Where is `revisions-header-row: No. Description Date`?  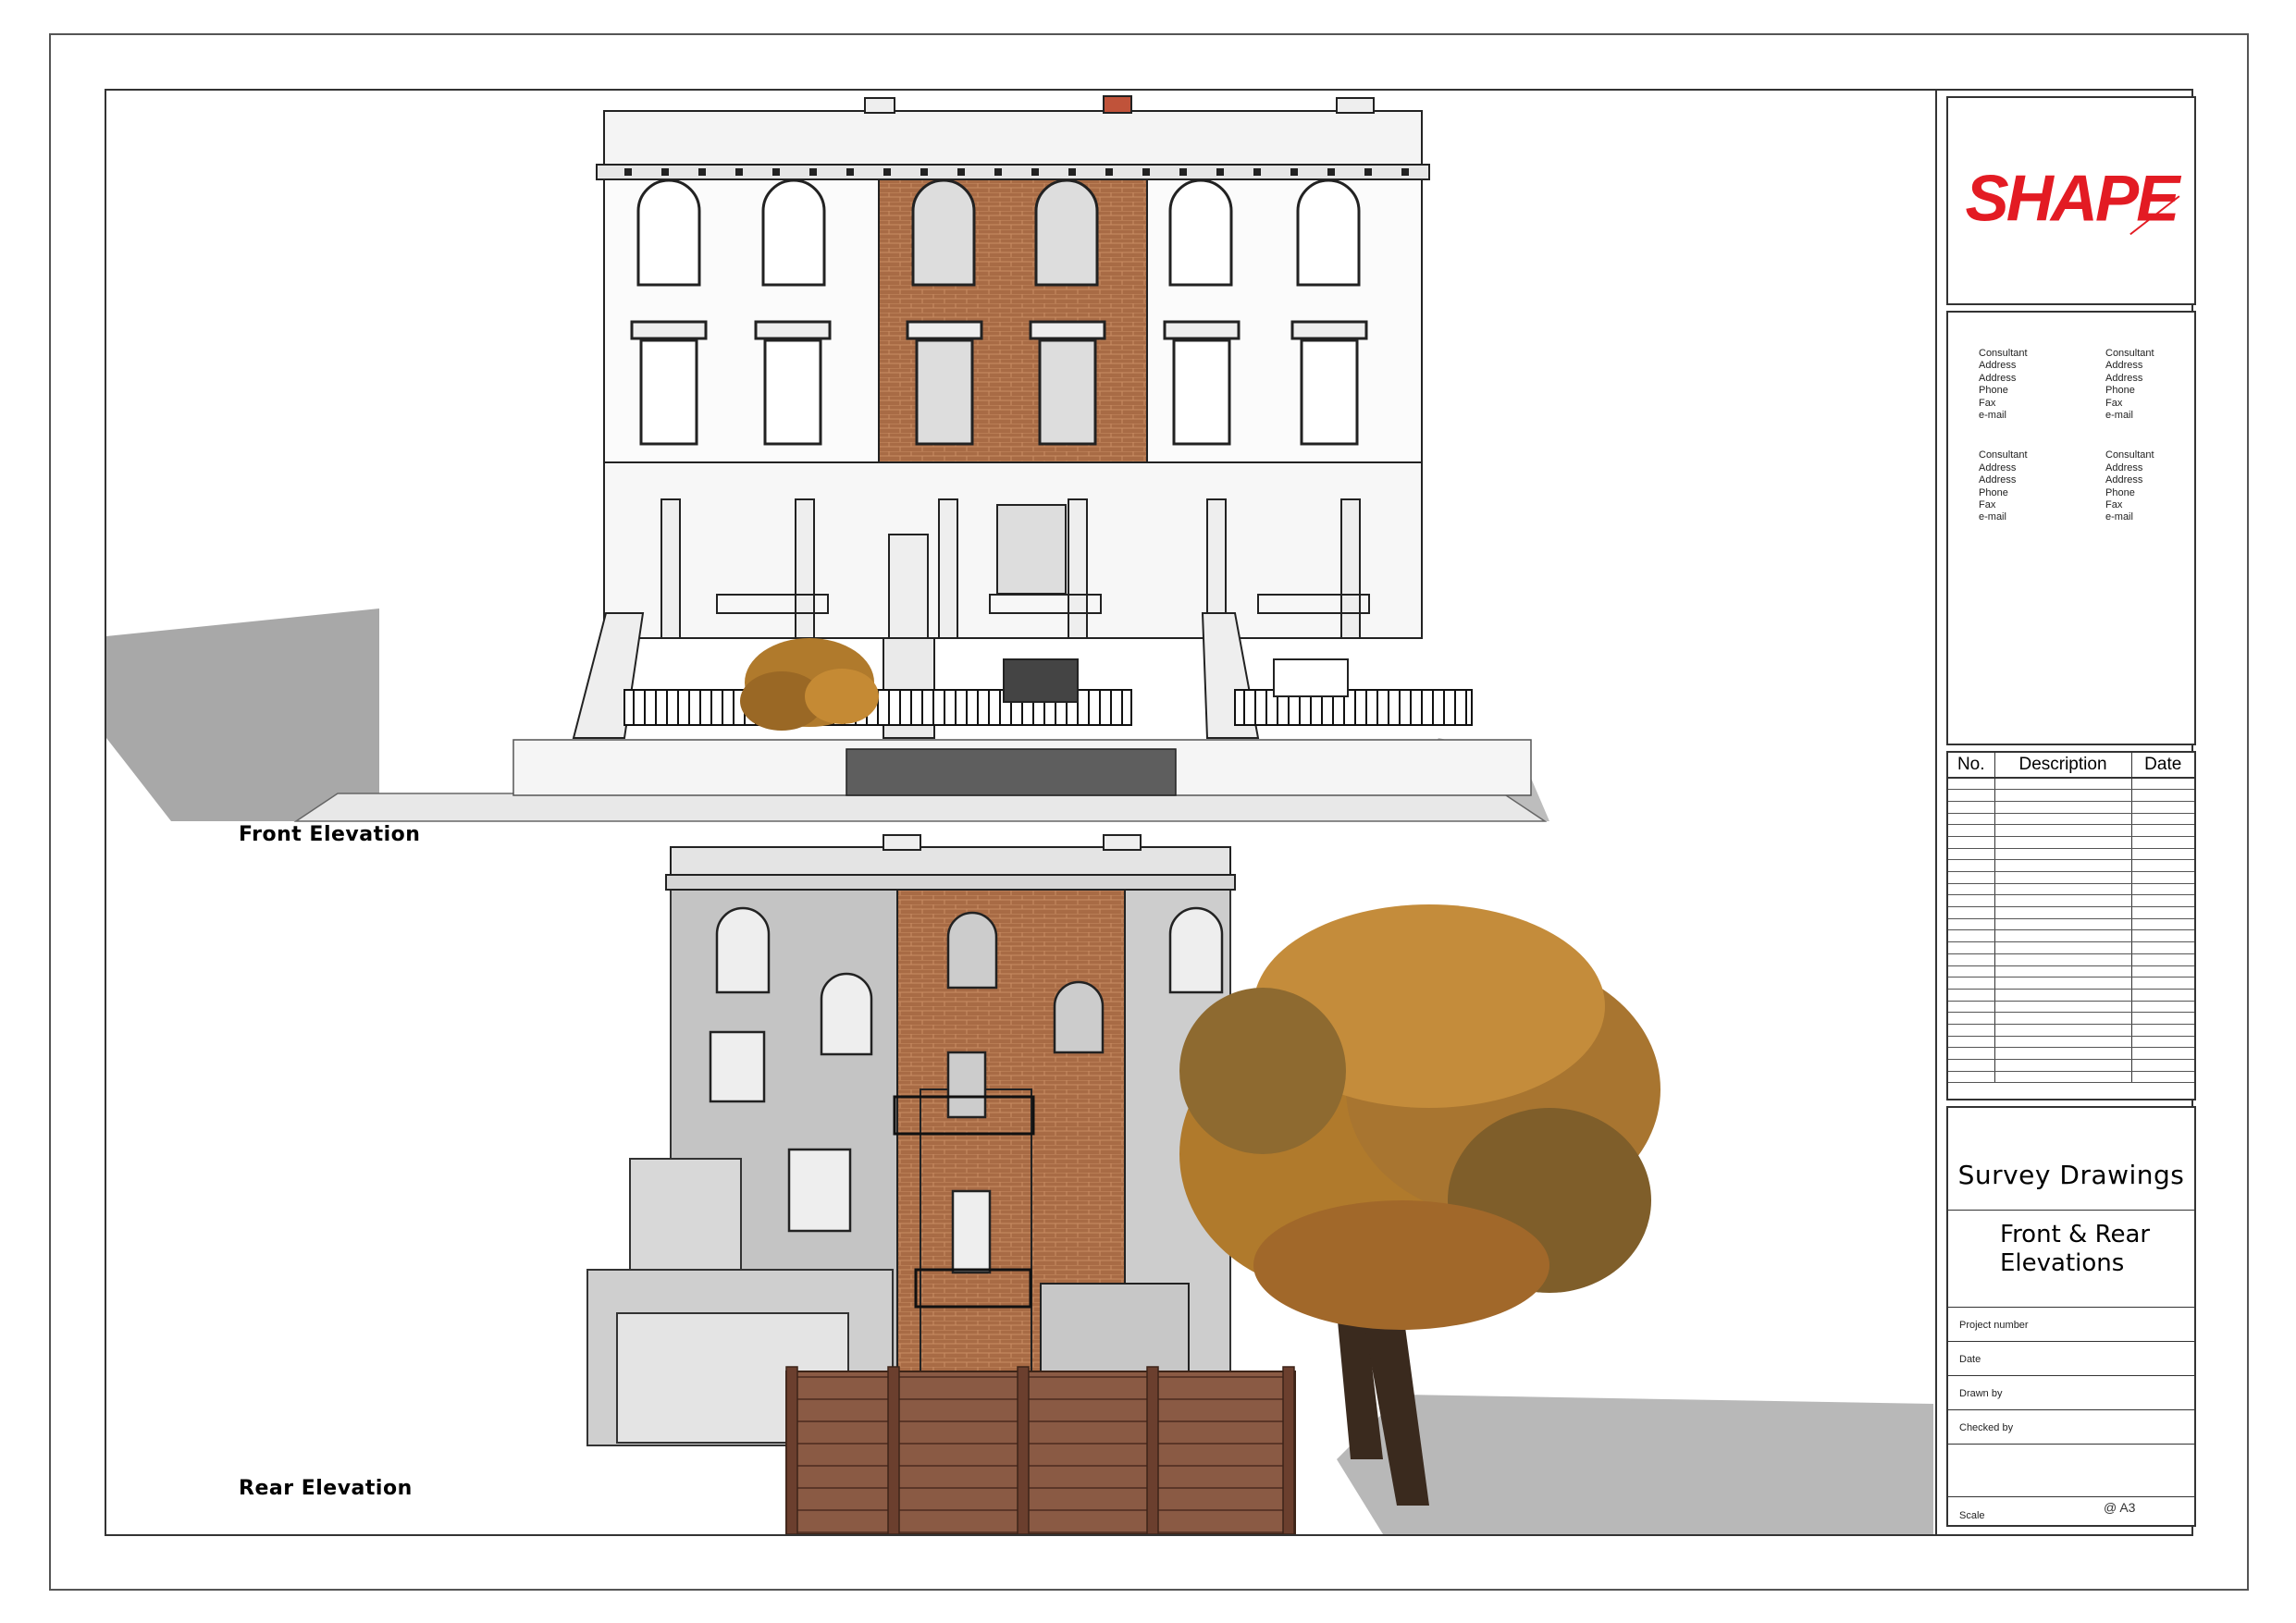
revisions-header-row: No. Description Date is located at coordinates (2071, 766).